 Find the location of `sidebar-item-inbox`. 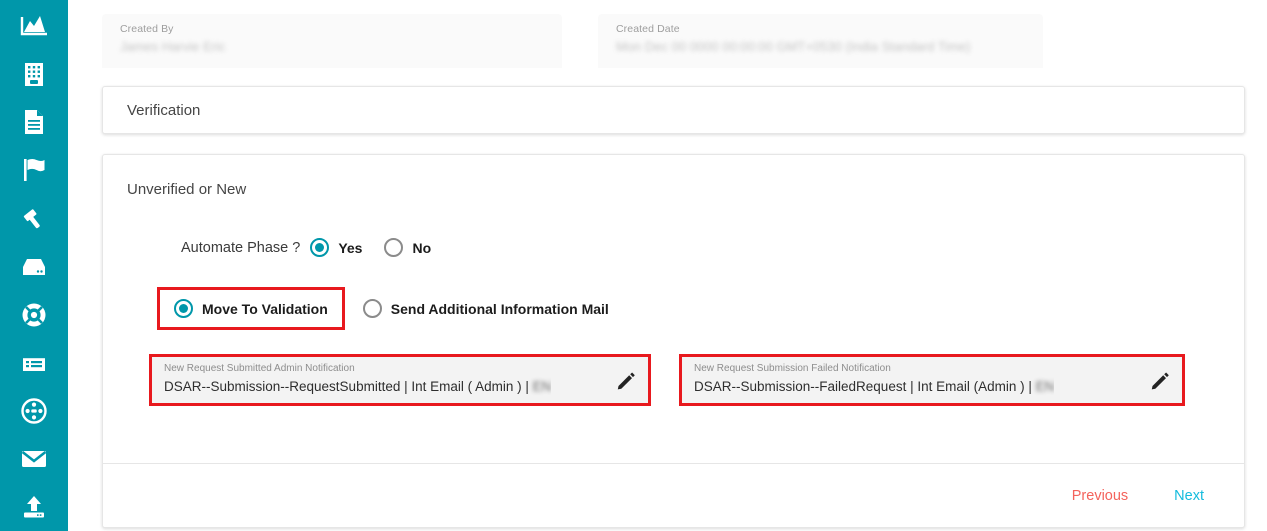

sidebar-item-inbox is located at coordinates (34, 266).